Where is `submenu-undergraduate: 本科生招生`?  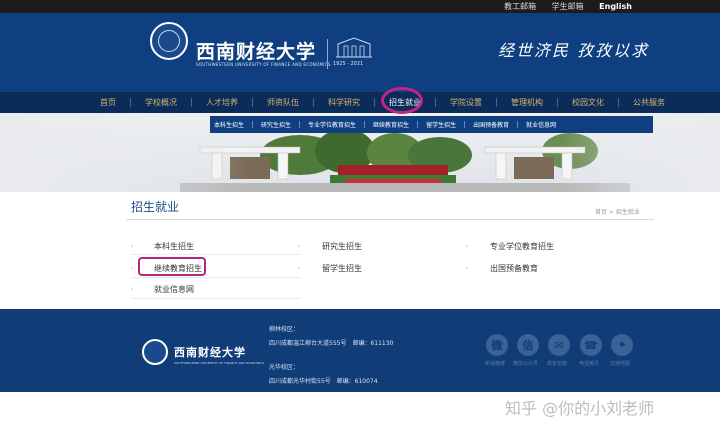 submenu-undergraduate: 本科生招生 is located at coordinates (229, 124).